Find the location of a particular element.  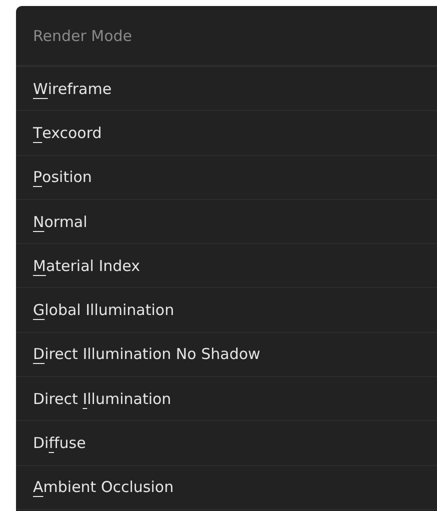

menu-item: Material Index is located at coordinates (226, 266).